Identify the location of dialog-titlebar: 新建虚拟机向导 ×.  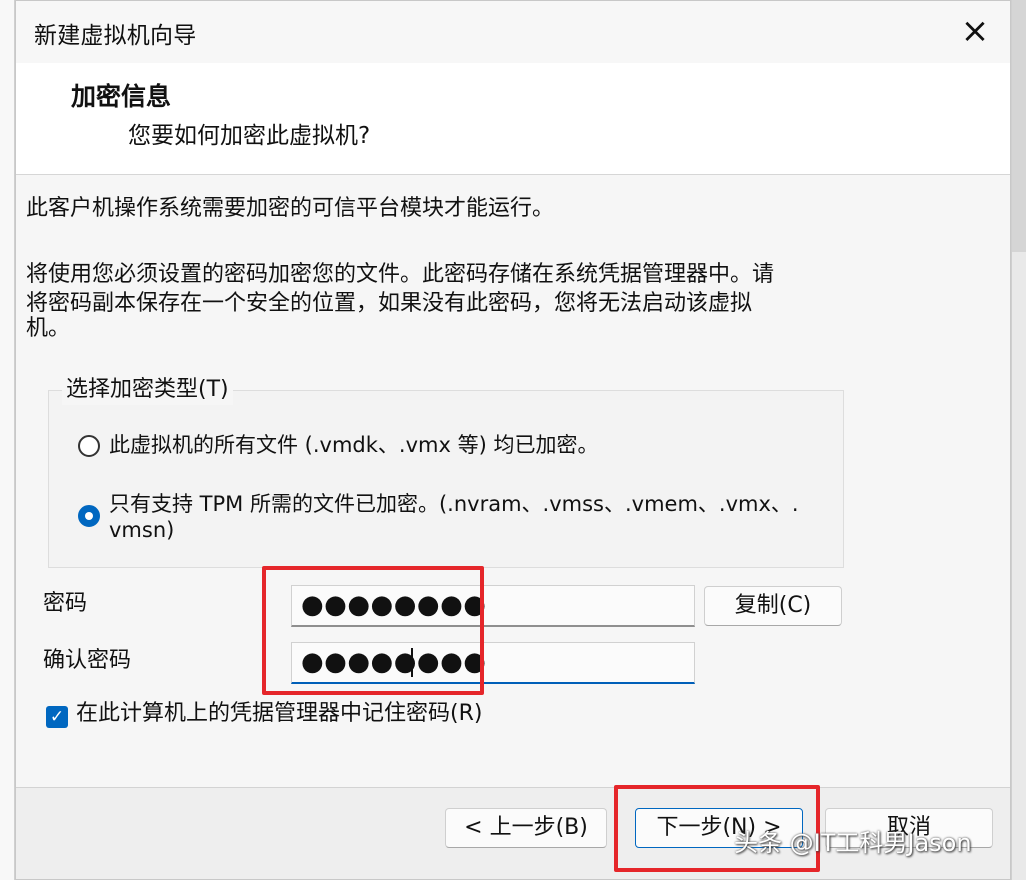
(513, 32).